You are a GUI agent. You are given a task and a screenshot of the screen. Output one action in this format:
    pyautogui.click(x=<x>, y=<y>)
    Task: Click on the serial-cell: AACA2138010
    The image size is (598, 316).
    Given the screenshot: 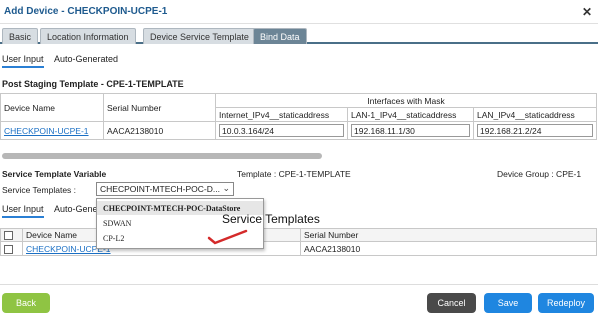 What is the action you would take?
    pyautogui.click(x=159, y=130)
    